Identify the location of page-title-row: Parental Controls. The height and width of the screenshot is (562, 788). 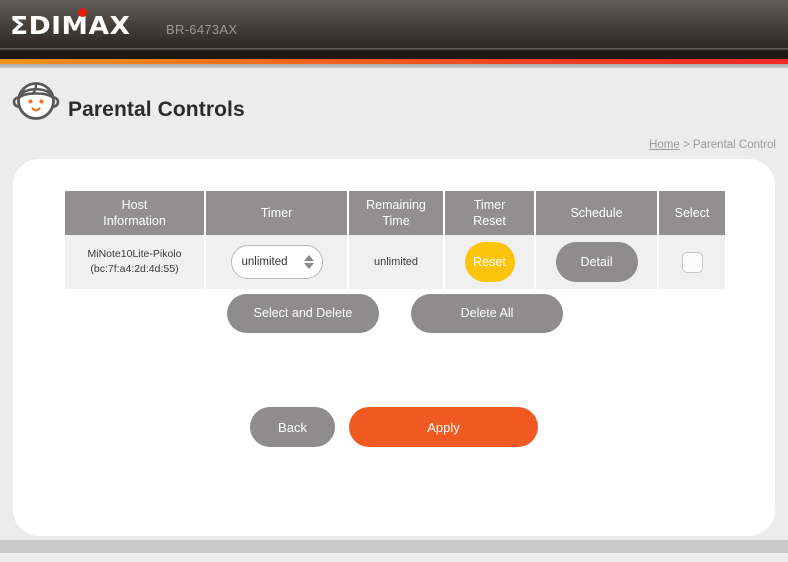
(128, 101).